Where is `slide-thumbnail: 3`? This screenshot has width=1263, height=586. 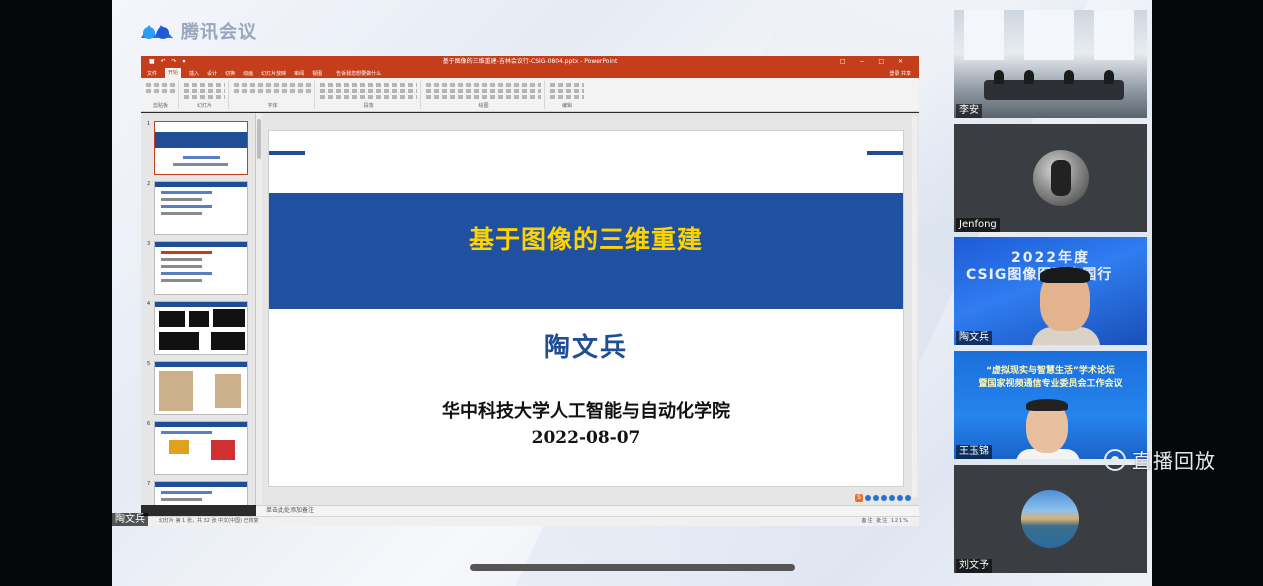
slide-thumbnail: 3 is located at coordinates (198, 269).